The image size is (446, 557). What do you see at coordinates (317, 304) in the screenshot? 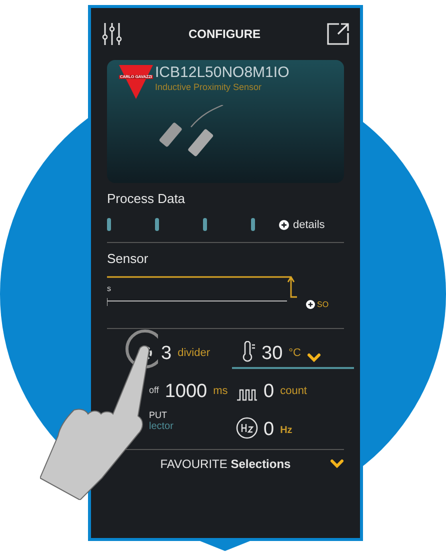
I see `add-switch-point-button: SO` at bounding box center [317, 304].